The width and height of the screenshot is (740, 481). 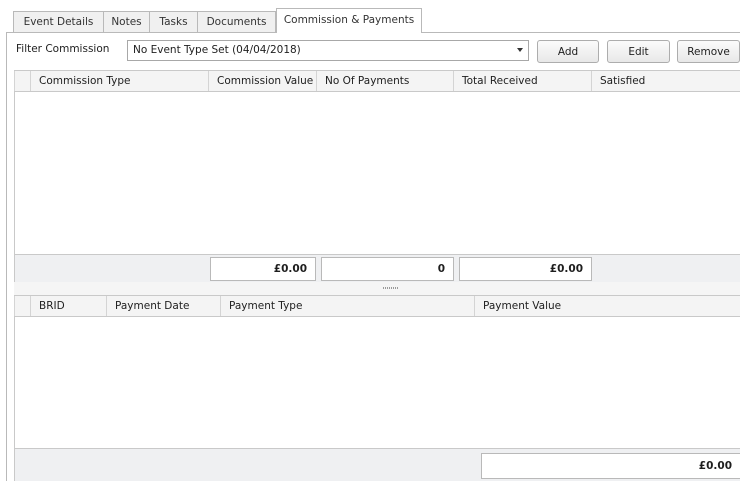 What do you see at coordinates (384, 81) in the screenshot?
I see `column-no-of-payments: No Of Payments` at bounding box center [384, 81].